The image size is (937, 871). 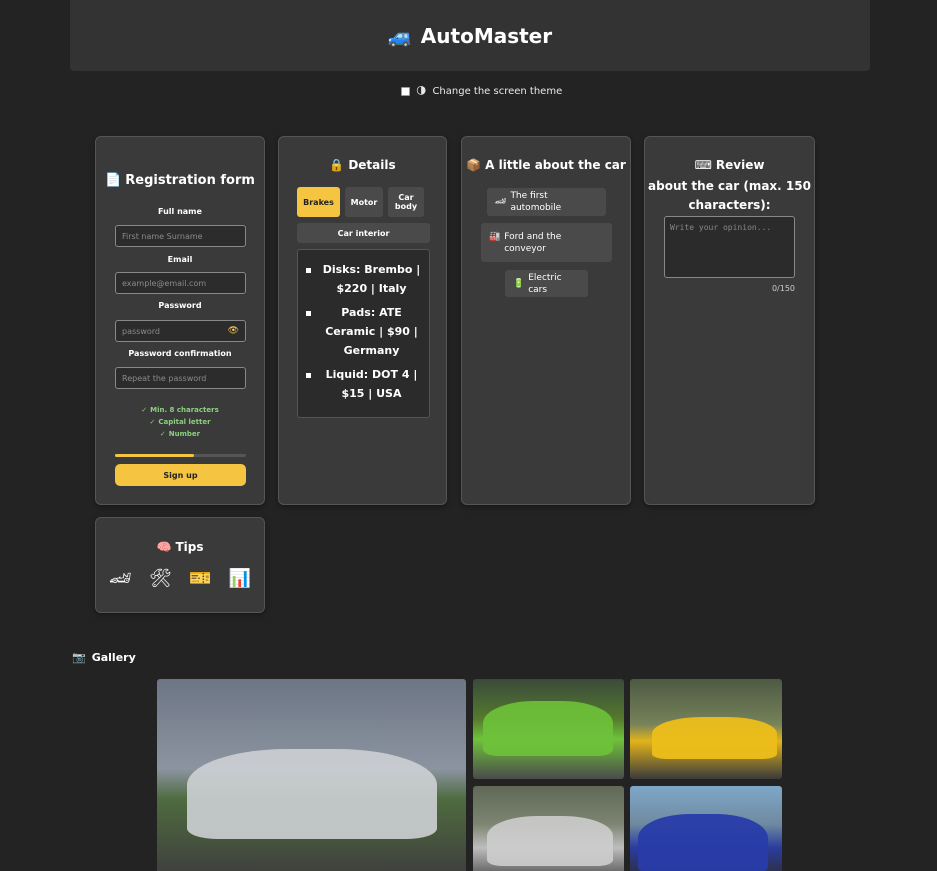 What do you see at coordinates (180, 565) in the screenshot?
I see `tips-card: 🧠 Tips 🏎 🛠 🎫 📊` at bounding box center [180, 565].